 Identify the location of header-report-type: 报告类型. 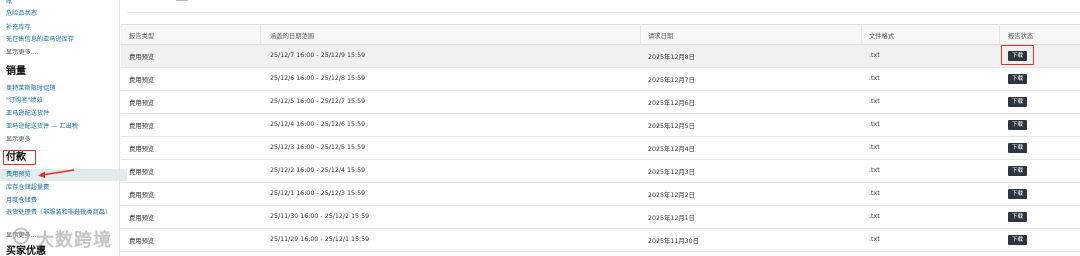
(142, 36).